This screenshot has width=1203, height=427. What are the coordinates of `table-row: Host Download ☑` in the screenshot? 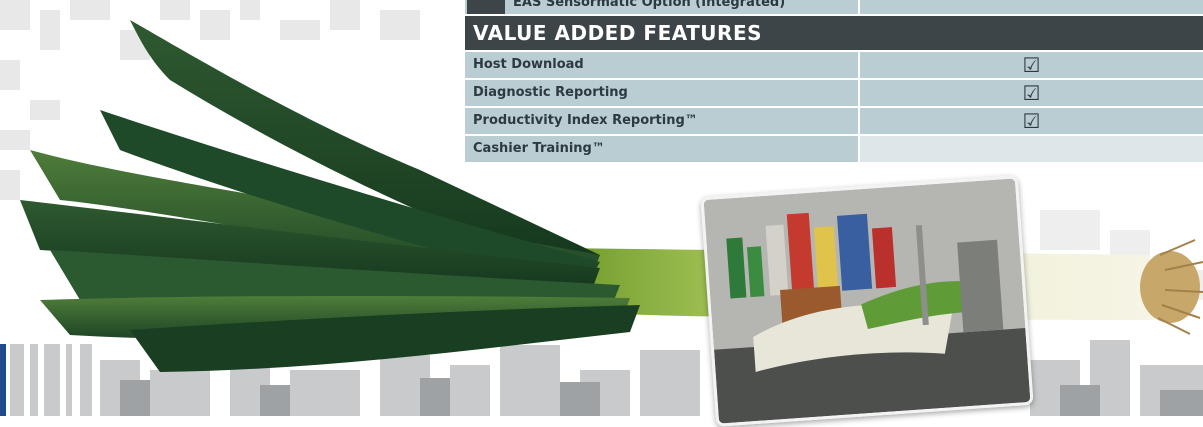 It's located at (834, 65).